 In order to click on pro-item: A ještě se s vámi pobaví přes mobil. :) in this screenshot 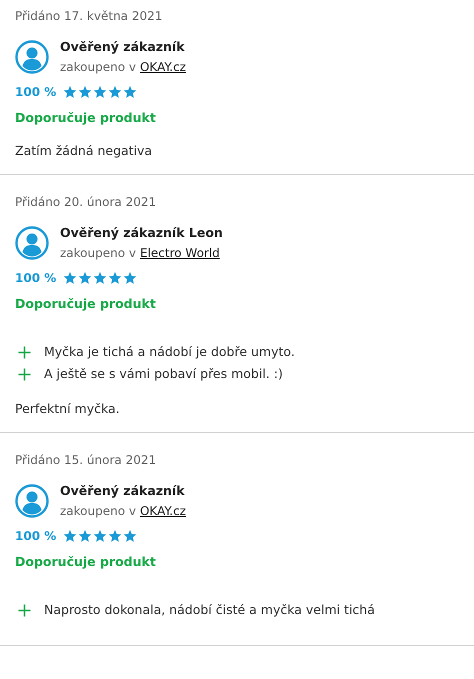, I will do `click(163, 374)`.